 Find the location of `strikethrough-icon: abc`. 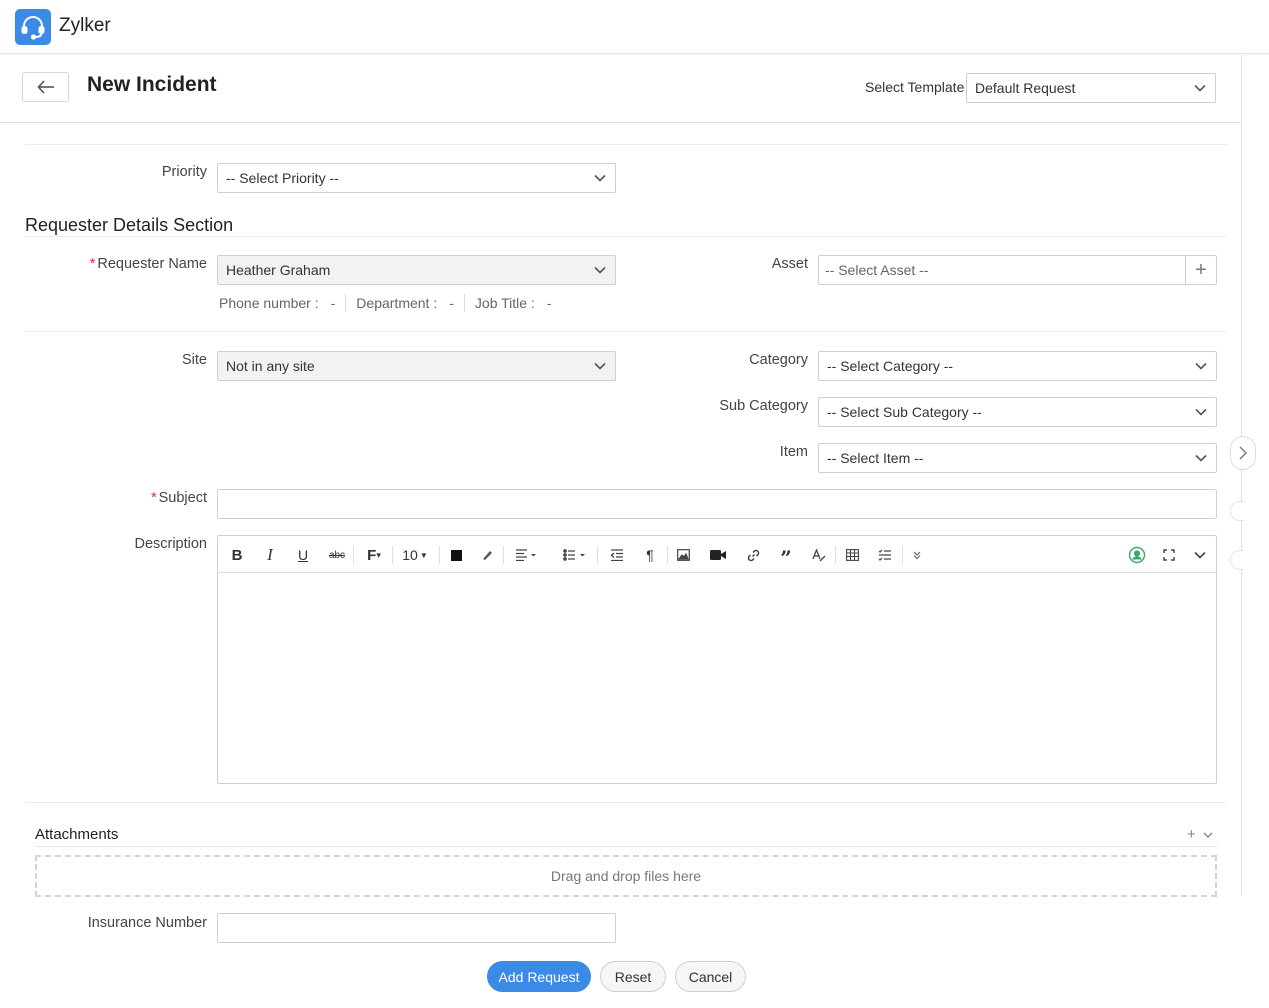

strikethrough-icon: abc is located at coordinates (337, 555).